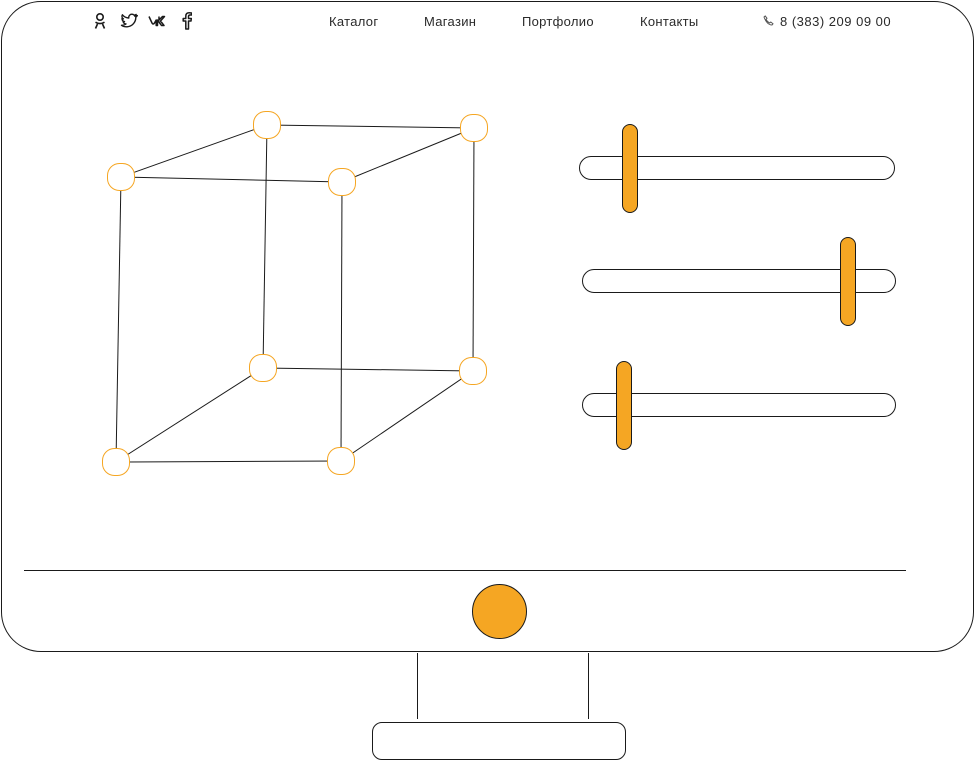 The width and height of the screenshot is (977, 761). Describe the element at coordinates (630, 168) in the screenshot. I see `slider-1-thumb` at that location.